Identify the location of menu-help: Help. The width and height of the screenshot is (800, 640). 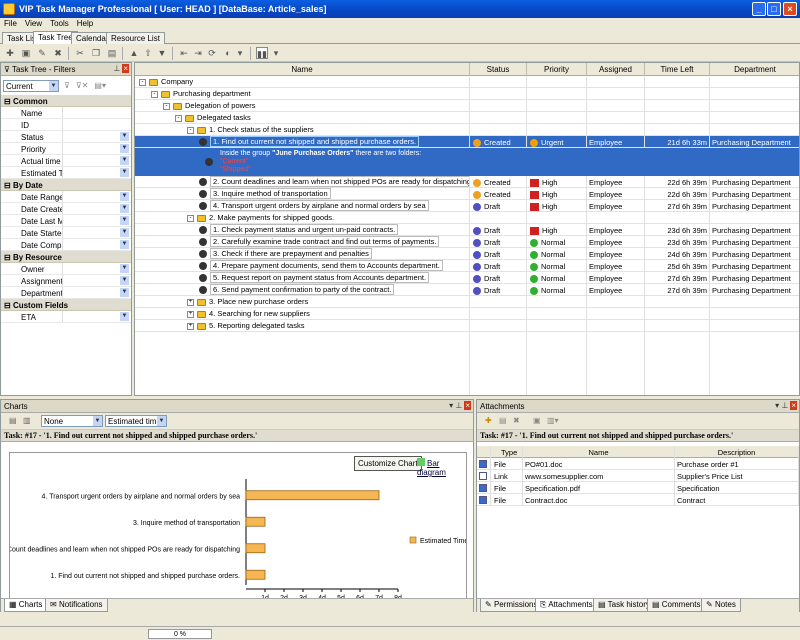
(85, 23).